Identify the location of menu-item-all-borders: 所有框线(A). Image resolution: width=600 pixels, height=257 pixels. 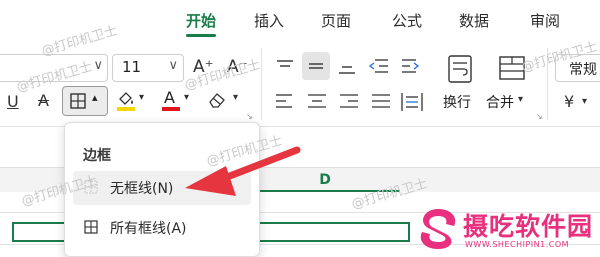
(162, 228).